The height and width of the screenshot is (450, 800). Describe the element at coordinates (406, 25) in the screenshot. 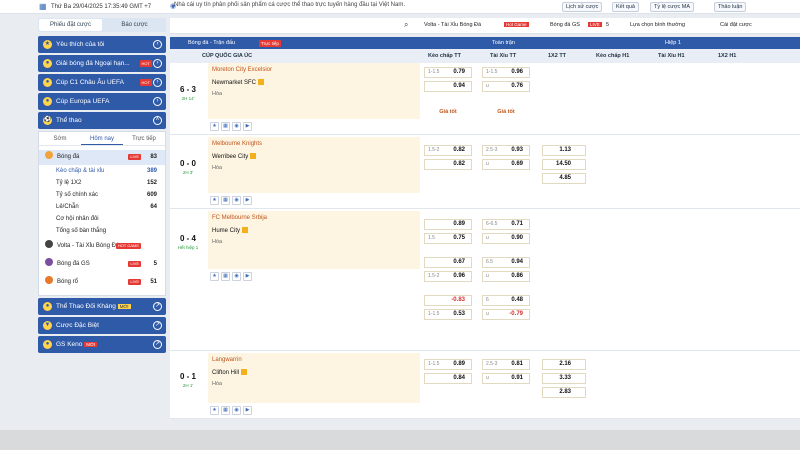

I see `search-icon: ⌕` at that location.